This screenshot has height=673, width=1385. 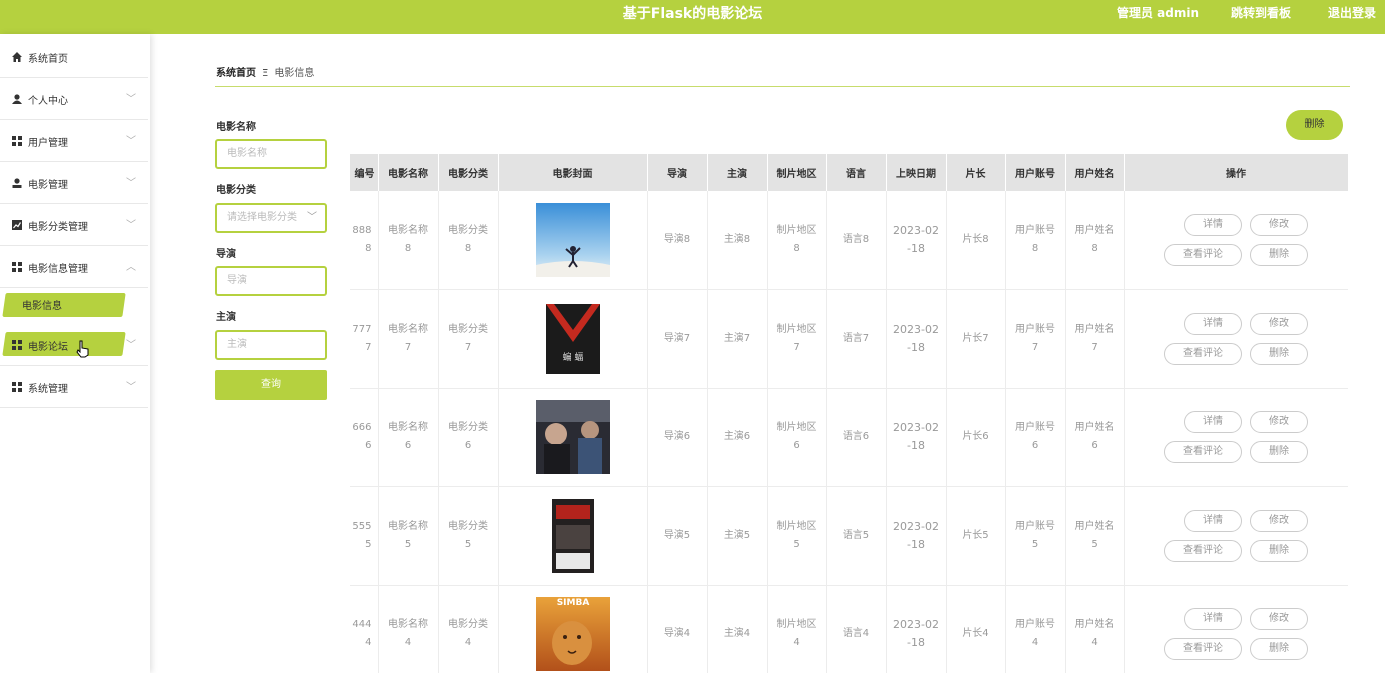 What do you see at coordinates (573, 339) in the screenshot?
I see `cell-cover: 蝙 蝠` at bounding box center [573, 339].